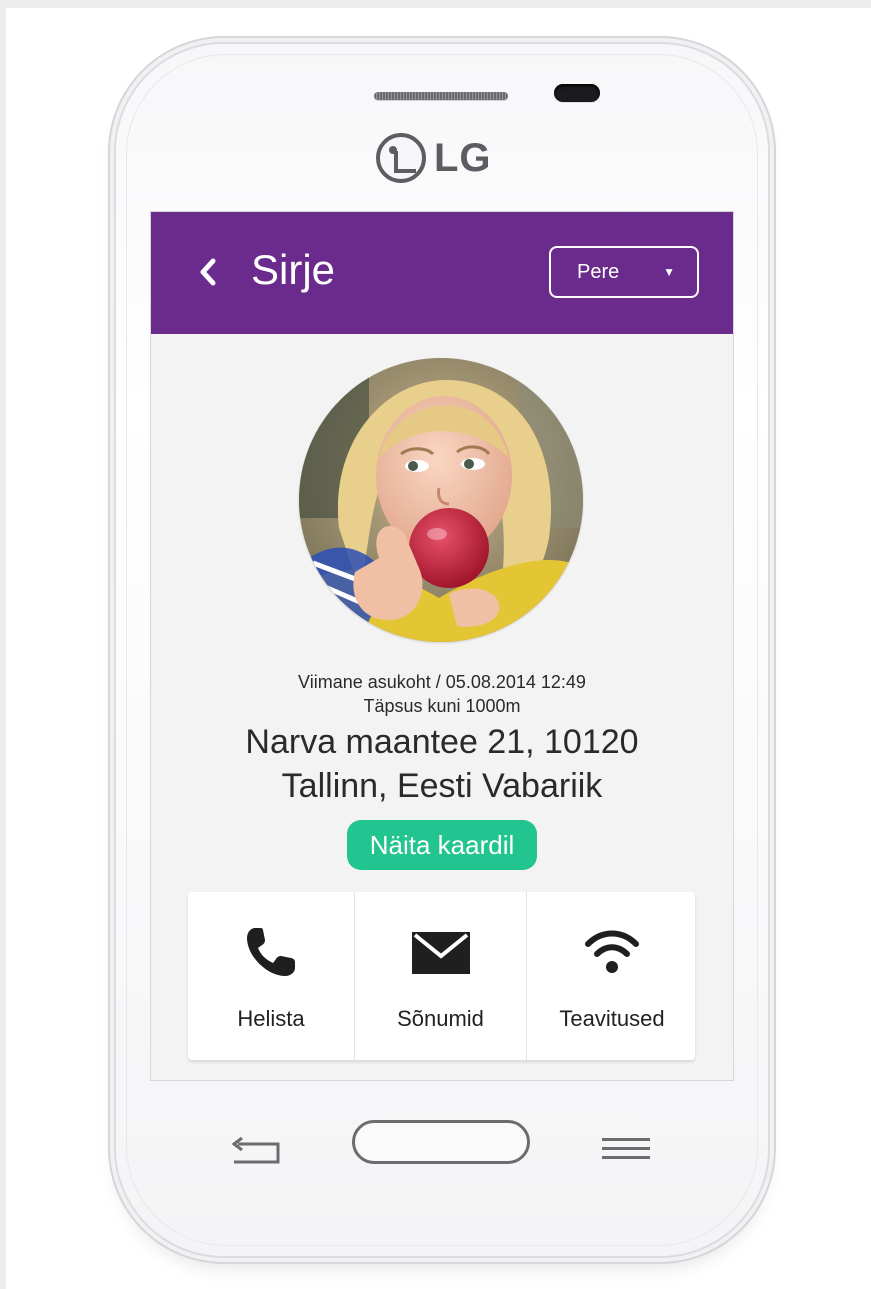 Image resolution: width=871 pixels, height=1289 pixels. Describe the element at coordinates (669, 272) in the screenshot. I see `triangle-down-icon: ▼` at that location.